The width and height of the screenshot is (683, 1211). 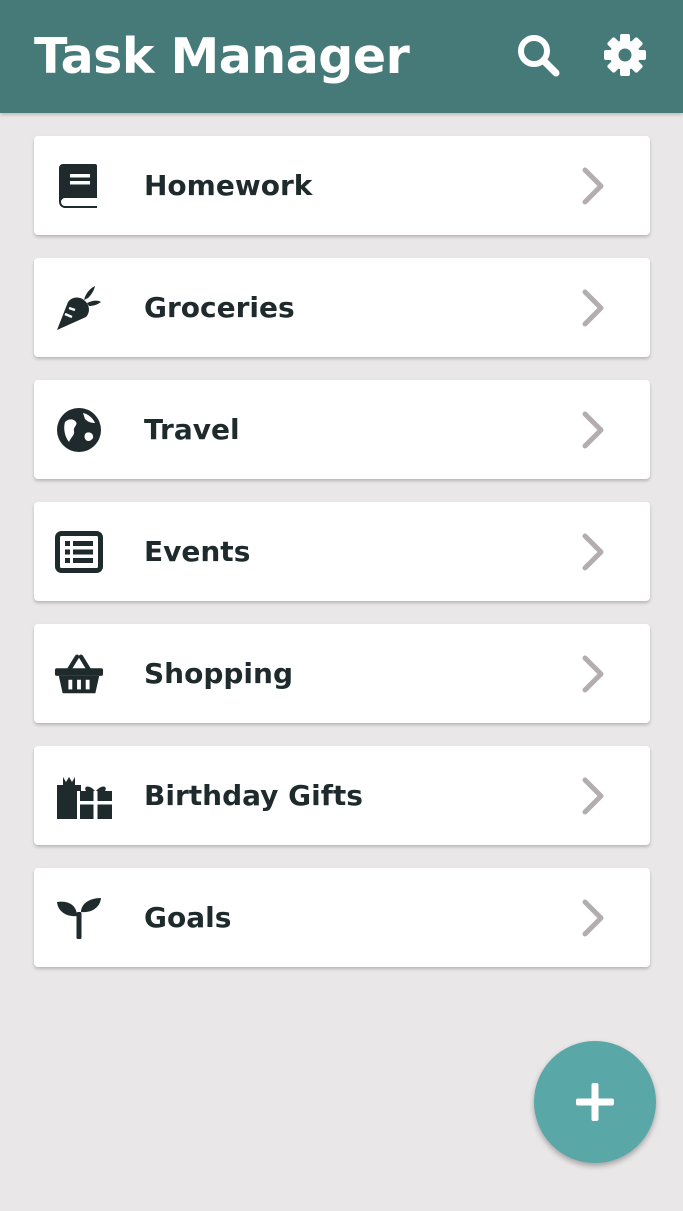 What do you see at coordinates (77, 186) in the screenshot?
I see `book-icon` at bounding box center [77, 186].